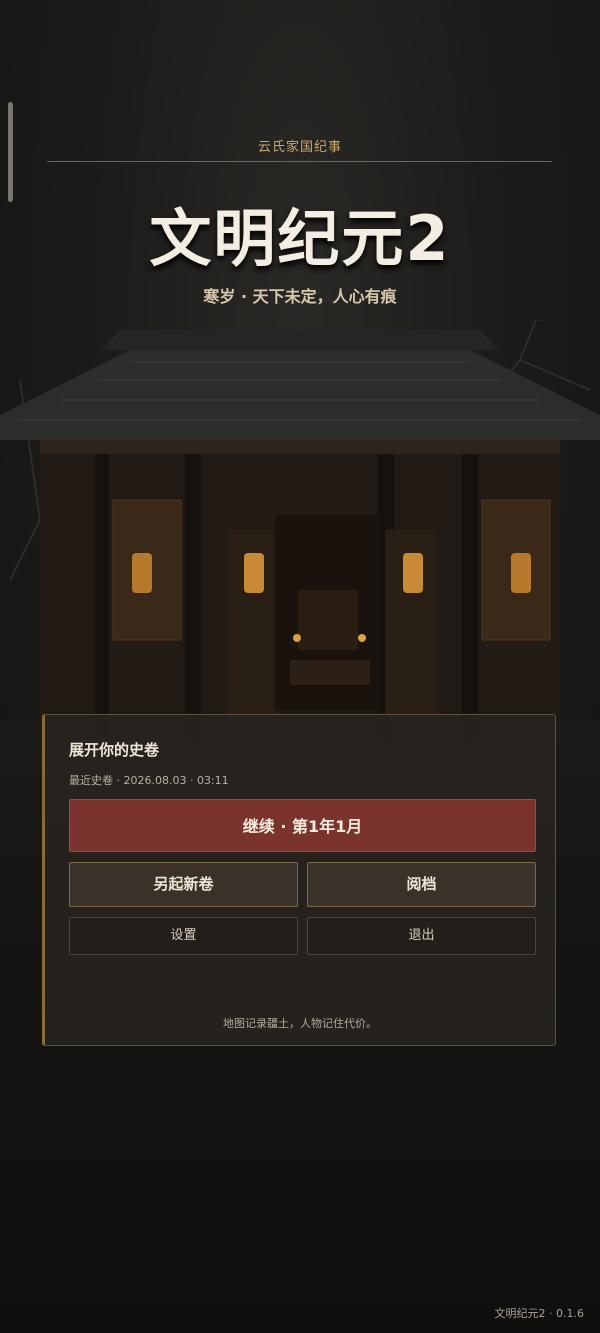 Image resolution: width=600 pixels, height=1333 pixels. Describe the element at coordinates (421, 936) in the screenshot. I see `quit-button: 退出` at that location.